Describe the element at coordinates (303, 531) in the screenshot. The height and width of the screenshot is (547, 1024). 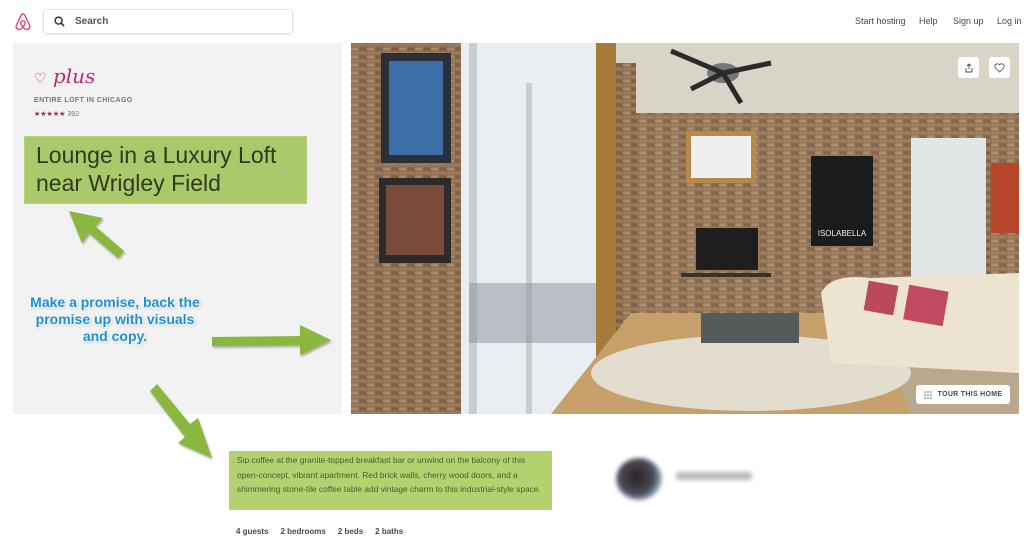
I see `fact-bedrooms: 2 bedrooms` at that location.